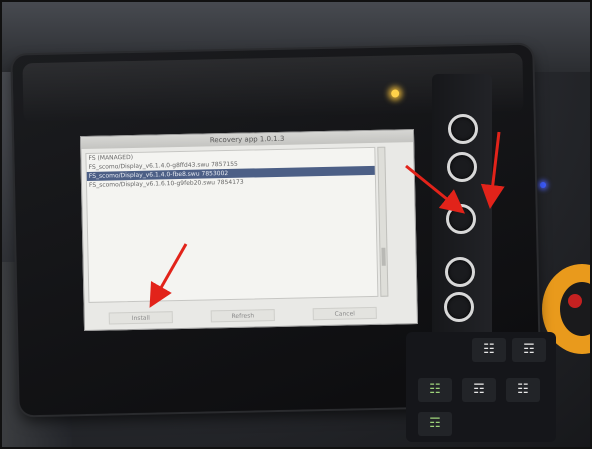 This screenshot has width=592, height=449. I want to click on arrow-to-selected-file, so click(168, 275).